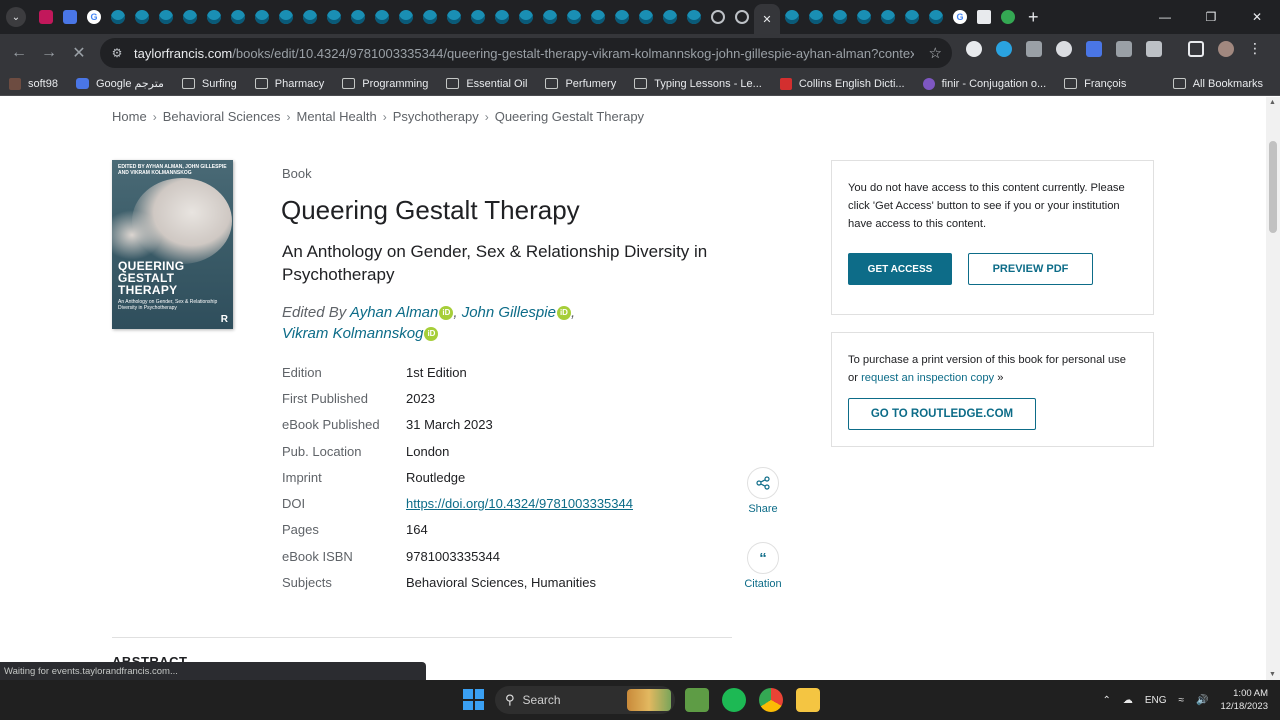  Describe the element at coordinates (1182, 700) in the screenshot. I see `wifi-icon: ≈` at that location.